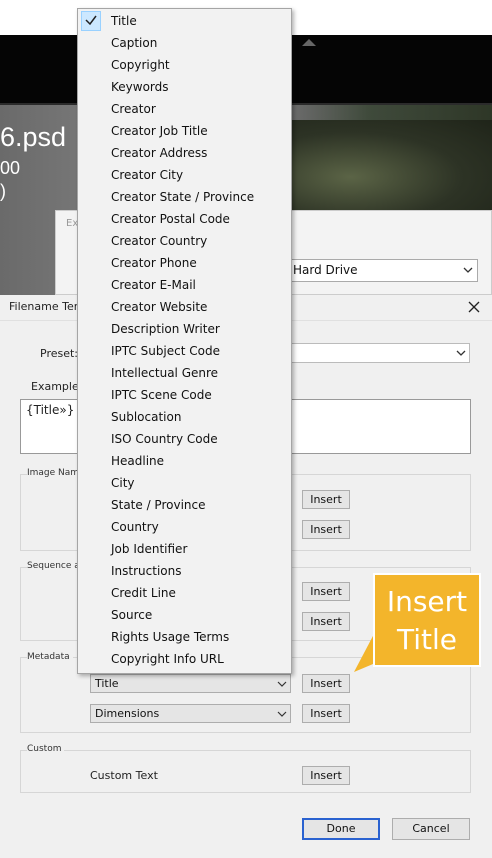  Describe the element at coordinates (55, 566) in the screenshot. I see `sequence-group-label: Sequence a` at that location.